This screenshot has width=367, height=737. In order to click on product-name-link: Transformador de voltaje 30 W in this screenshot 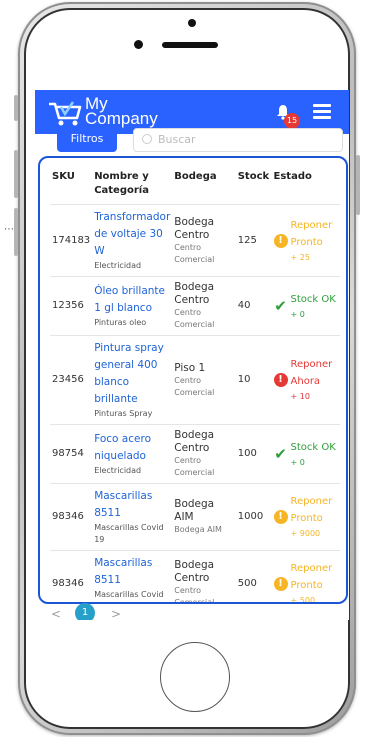, I will do `click(132, 234)`.